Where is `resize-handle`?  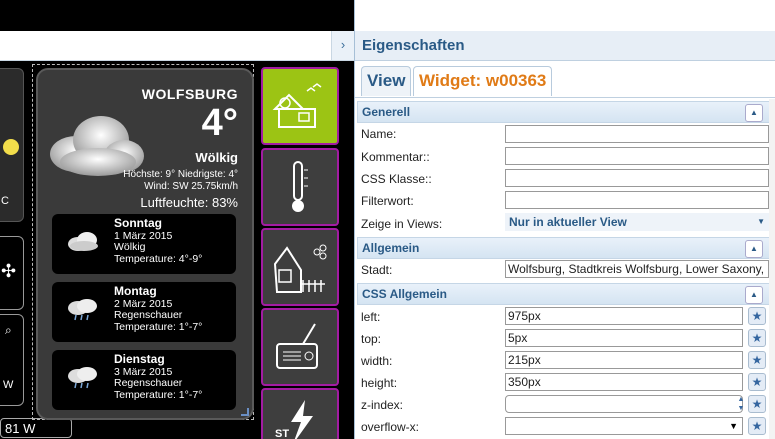 resize-handle is located at coordinates (245, 412).